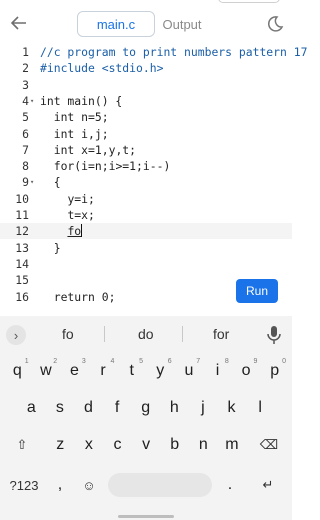  What do you see at coordinates (182, 334) in the screenshot?
I see `suggestion-divider` at bounding box center [182, 334].